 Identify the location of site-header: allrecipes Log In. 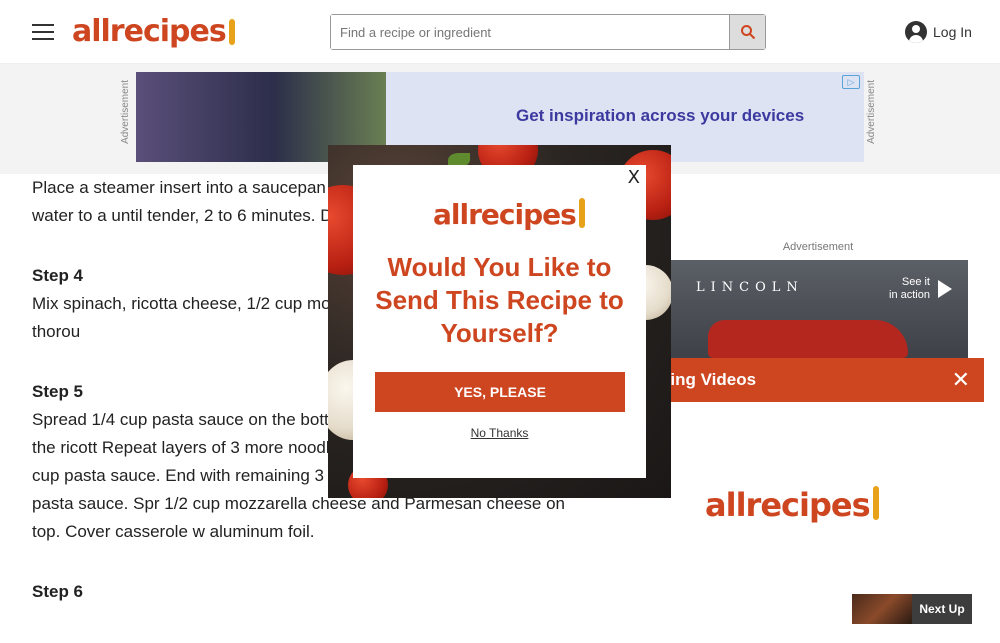
(500, 32).